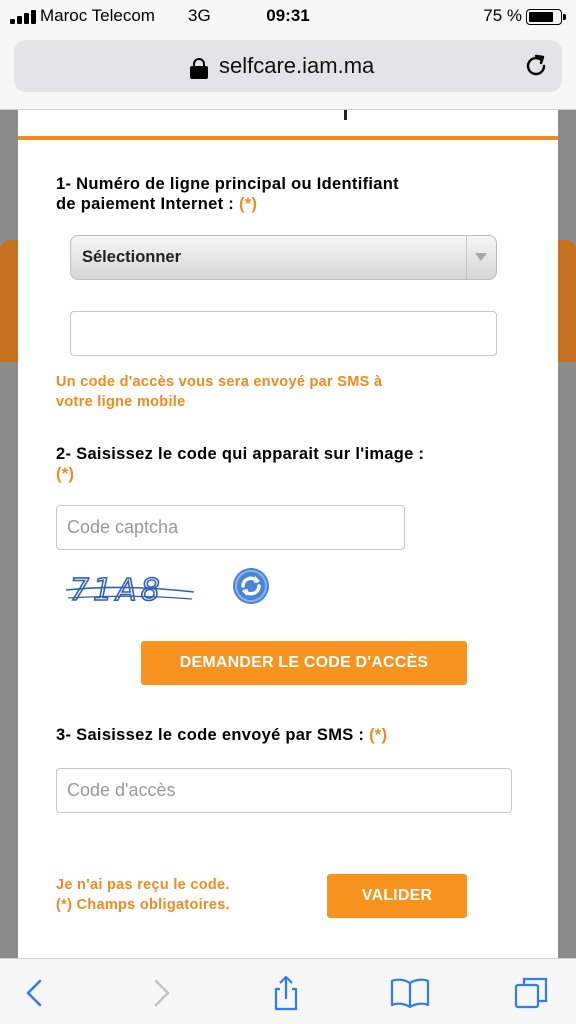  I want to click on bookmarks-icon, so click(410, 993).